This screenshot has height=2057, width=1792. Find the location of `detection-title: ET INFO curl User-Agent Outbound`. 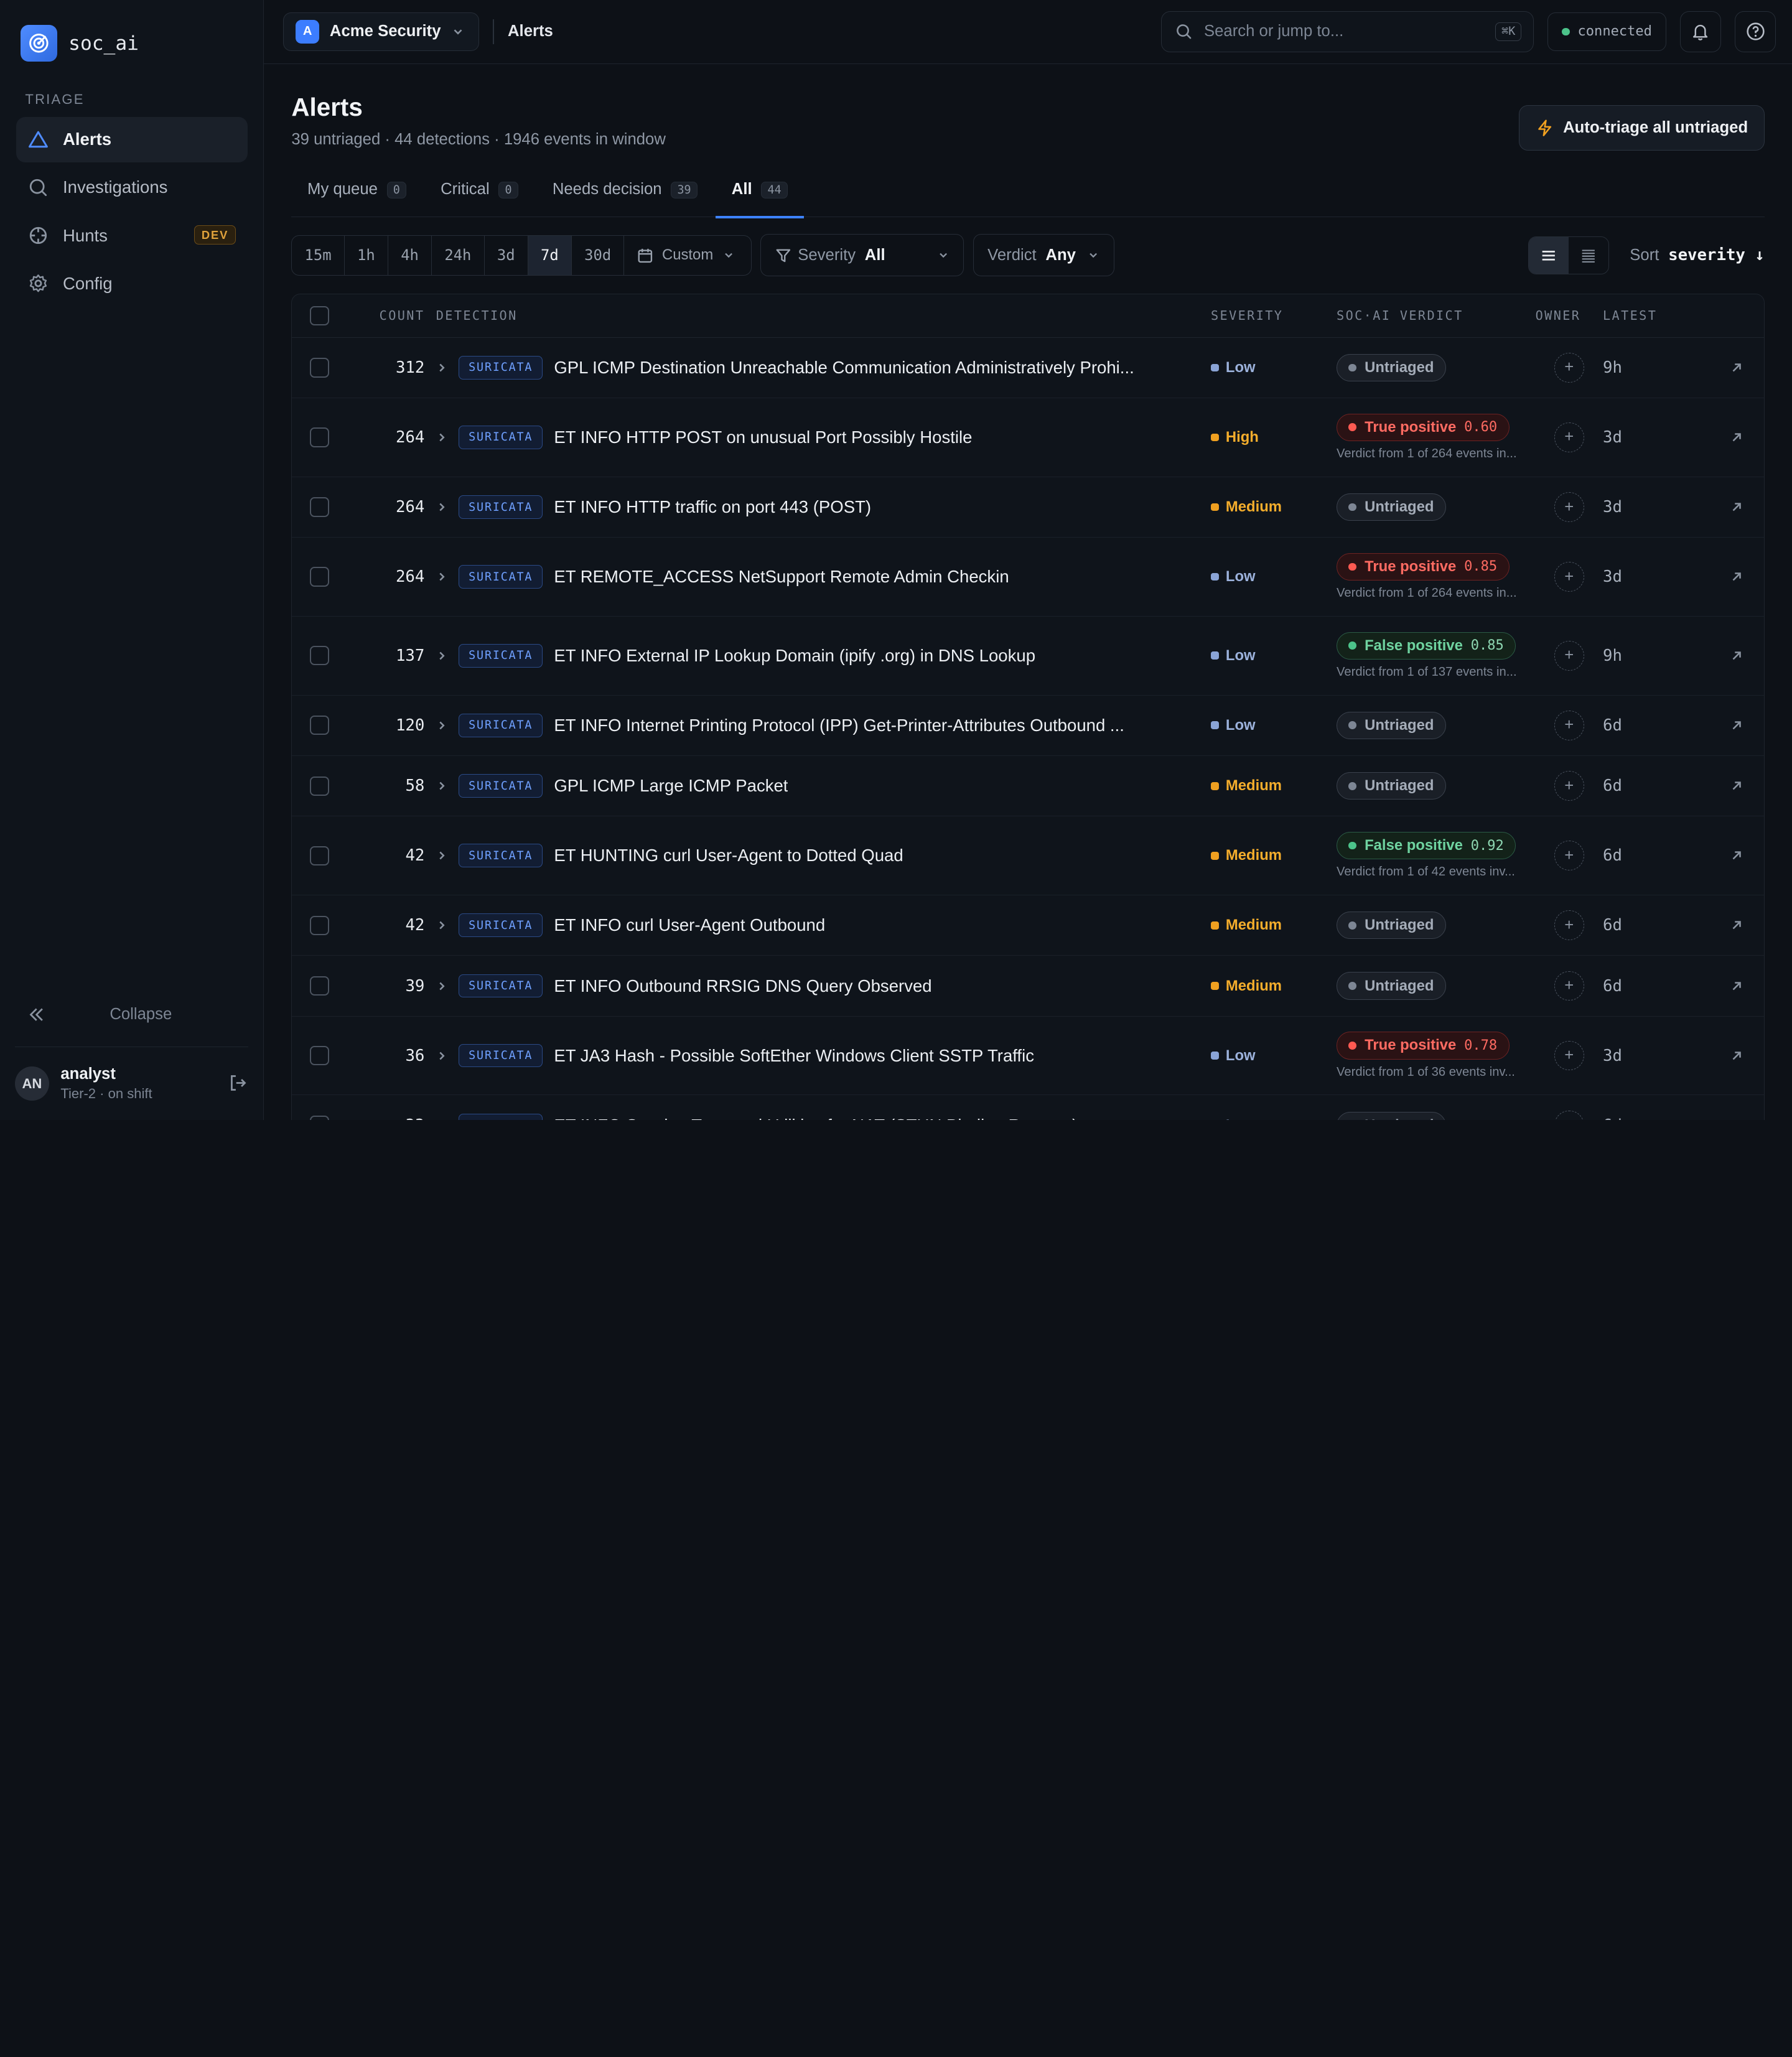

detection-title: ET INFO curl User-Agent Outbound is located at coordinates (689, 925).